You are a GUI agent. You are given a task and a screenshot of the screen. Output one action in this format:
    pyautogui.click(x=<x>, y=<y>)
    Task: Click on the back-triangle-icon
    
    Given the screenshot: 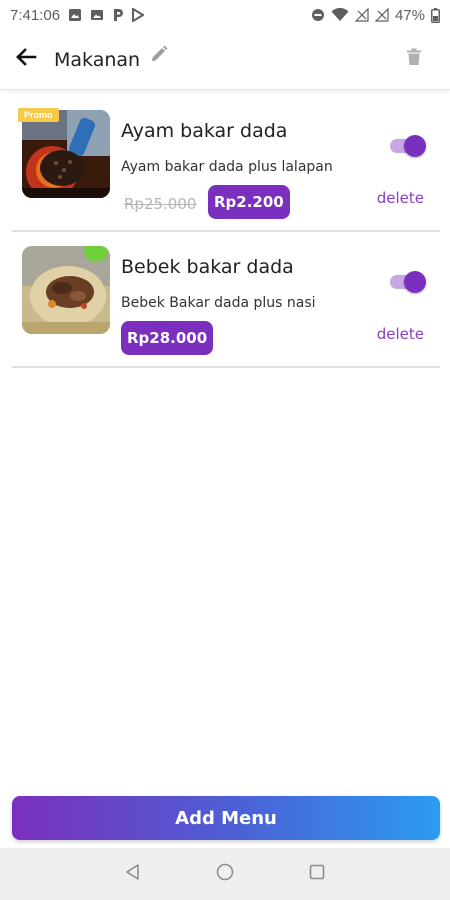 What is the action you would take?
    pyautogui.click(x=133, y=874)
    